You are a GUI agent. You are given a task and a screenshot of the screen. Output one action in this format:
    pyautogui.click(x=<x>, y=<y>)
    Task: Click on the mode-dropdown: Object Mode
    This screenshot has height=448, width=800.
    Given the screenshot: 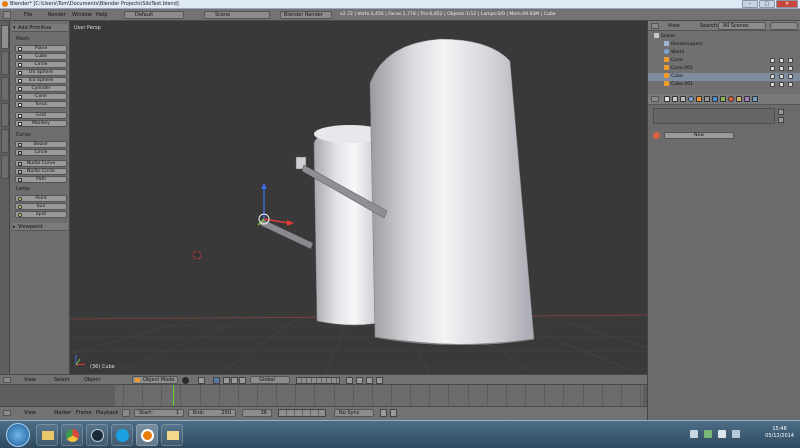 What is the action you would take?
    pyautogui.click(x=155, y=380)
    